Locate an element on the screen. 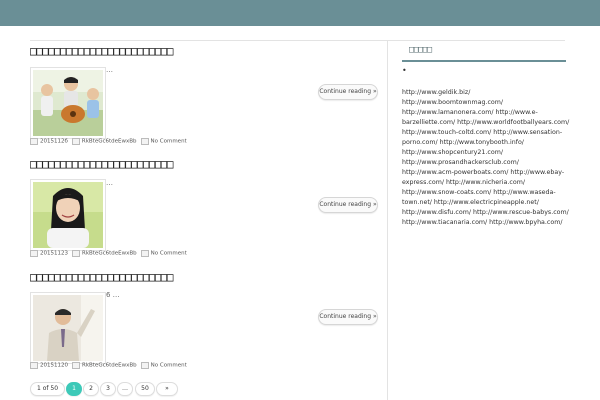 The width and height of the screenshot is (600, 400). pagination-summary: 1 of 50 is located at coordinates (47, 389).